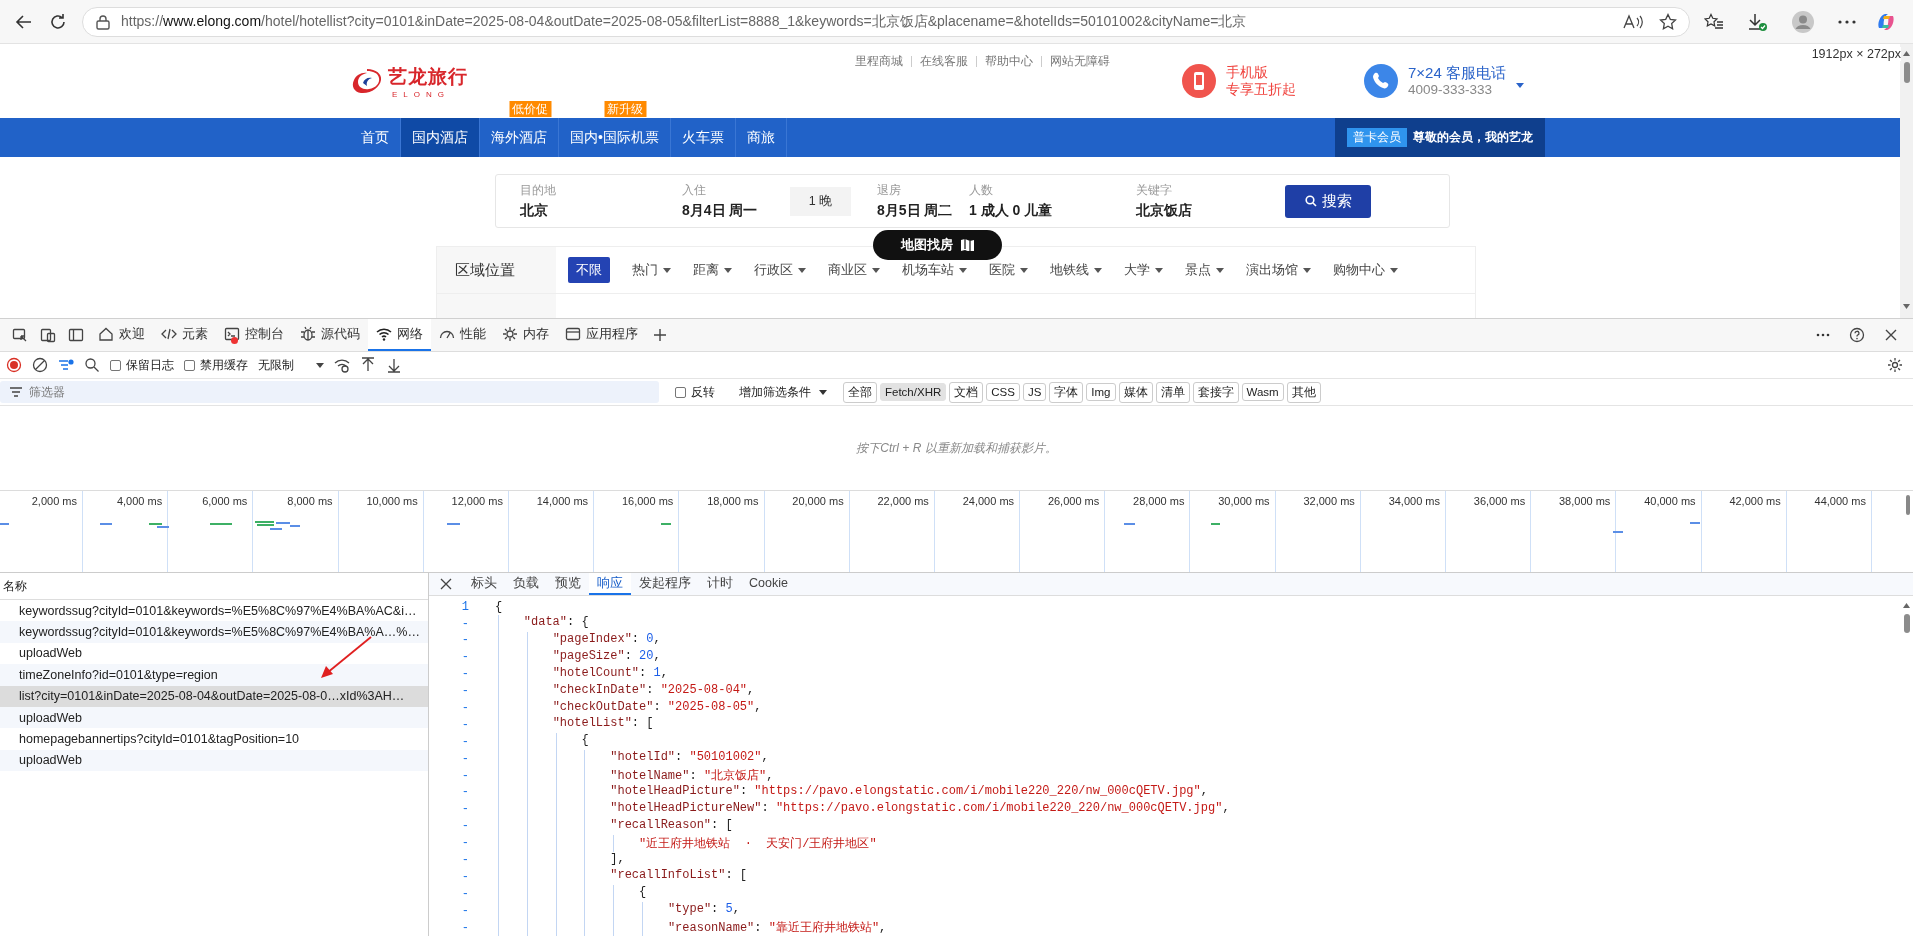 This screenshot has height=936, width=1913. What do you see at coordinates (944, 61) in the screenshot?
I see `top-link: 在线客服` at bounding box center [944, 61].